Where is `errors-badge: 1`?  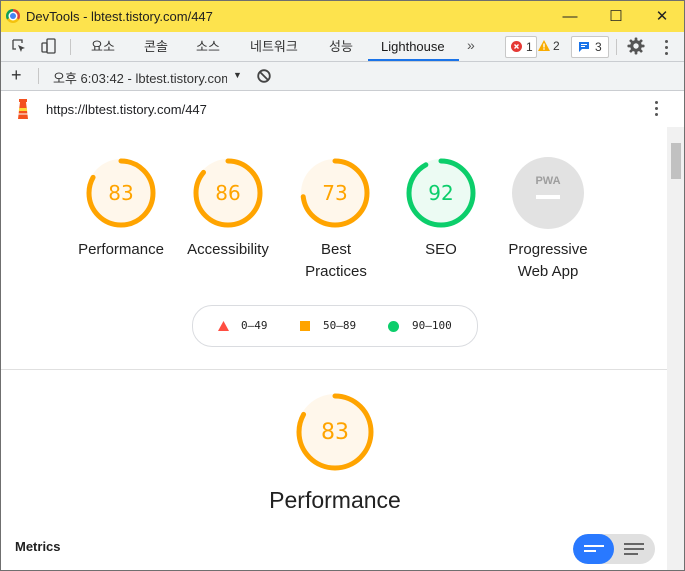 errors-badge: 1 is located at coordinates (521, 47).